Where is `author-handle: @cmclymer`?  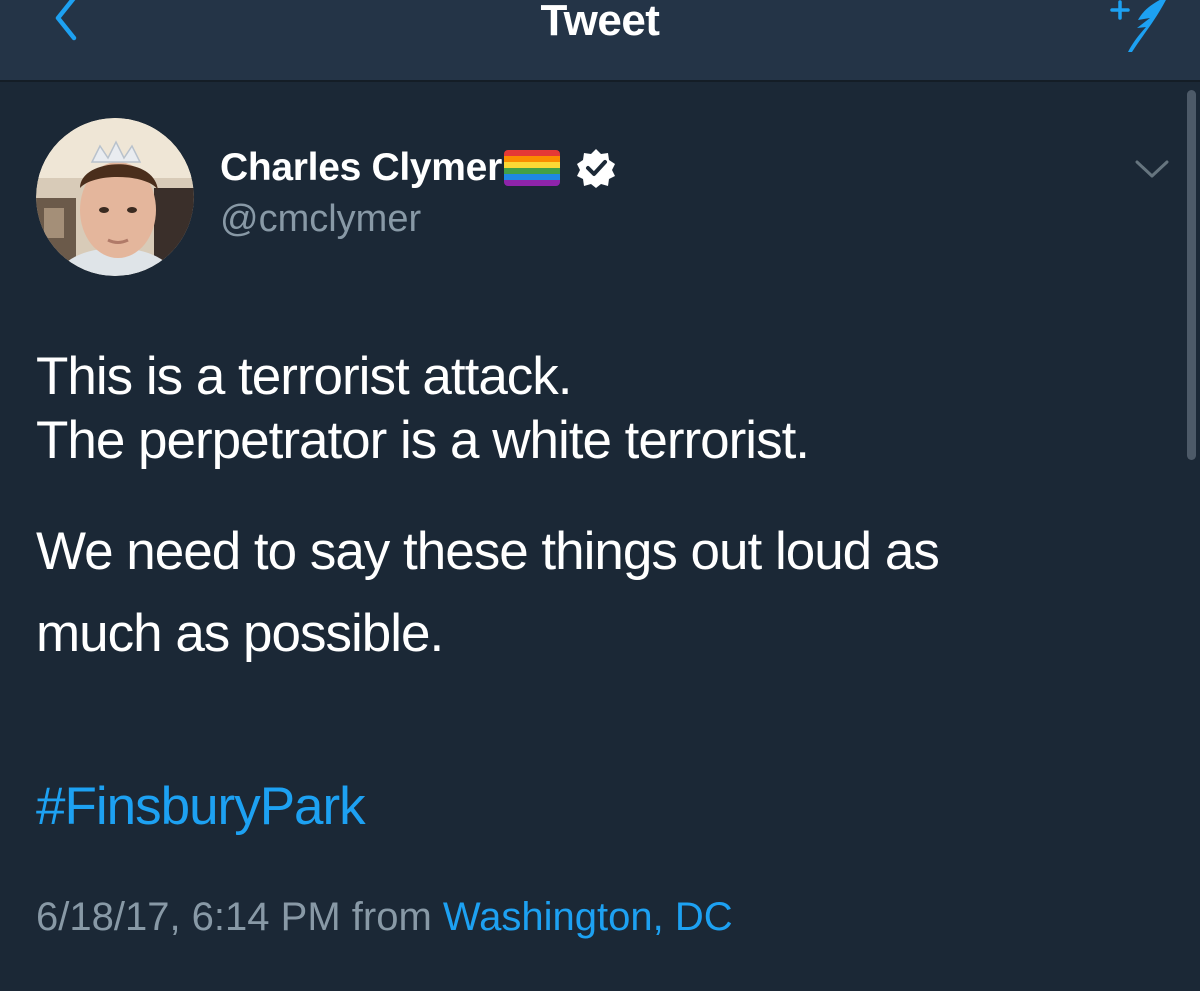 author-handle: @cmclymer is located at coordinates (320, 219).